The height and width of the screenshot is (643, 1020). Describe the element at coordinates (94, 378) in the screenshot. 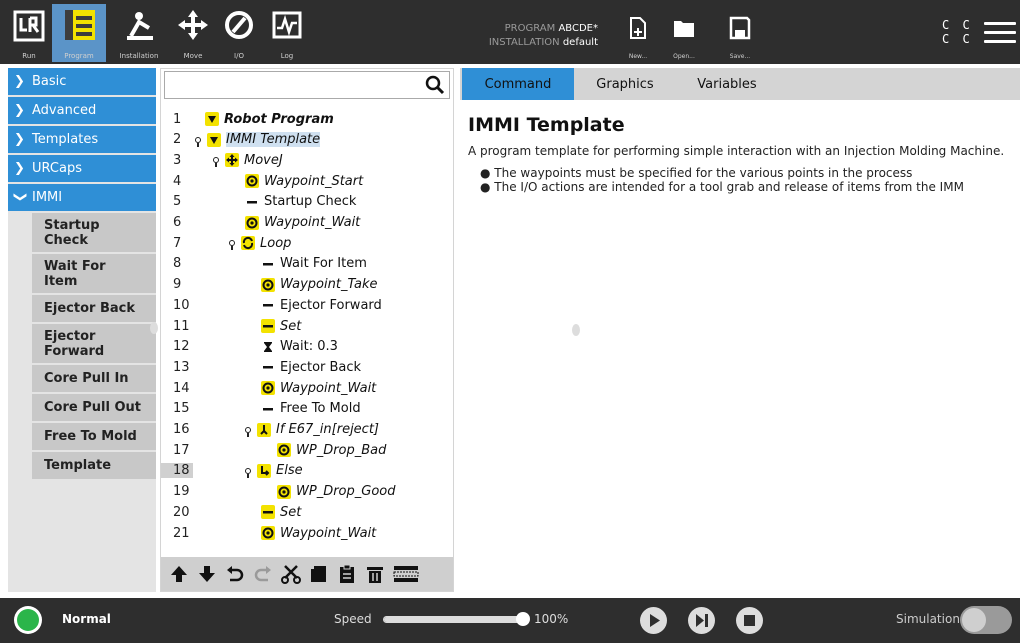

I see `immi-core-pull-in: Core Pull In` at that location.